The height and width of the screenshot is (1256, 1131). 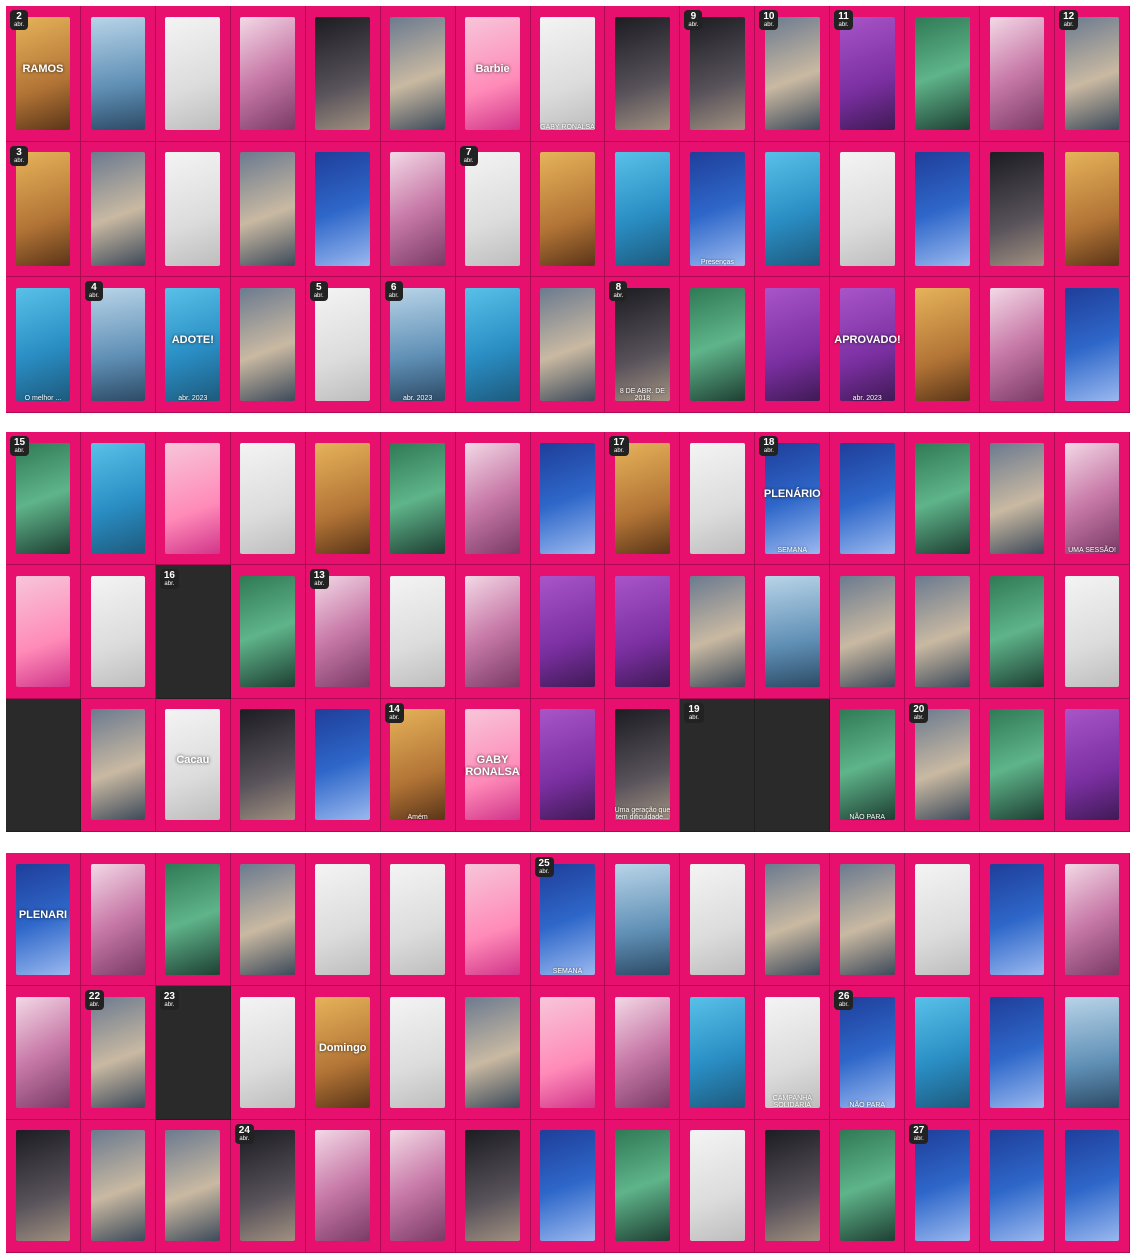 What do you see at coordinates (793, 74) in the screenshot?
I see `story-thumbnail: 10 abr.` at bounding box center [793, 74].